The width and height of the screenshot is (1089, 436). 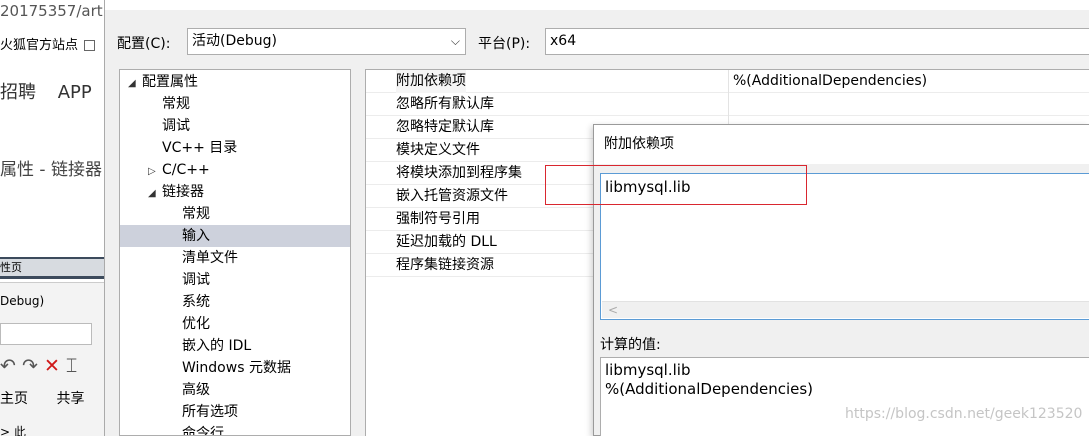 What do you see at coordinates (504, 44) in the screenshot?
I see `platform-label: 平台(P):` at bounding box center [504, 44].